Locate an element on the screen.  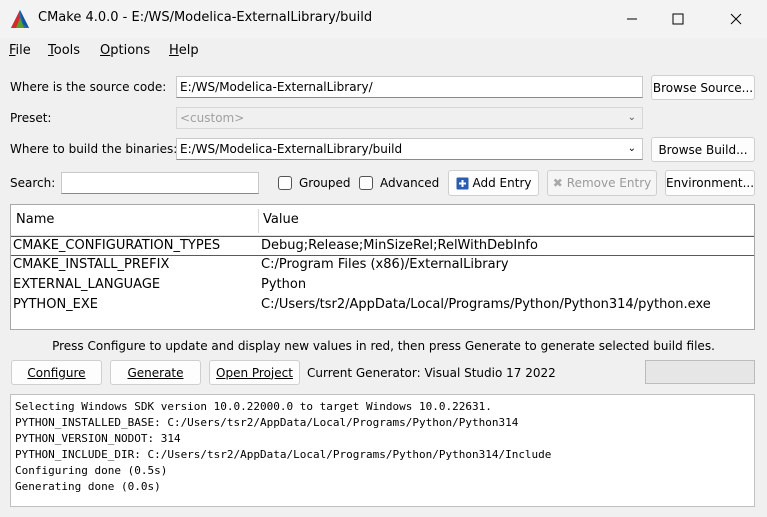
configure-button: Configure is located at coordinates (56, 372).